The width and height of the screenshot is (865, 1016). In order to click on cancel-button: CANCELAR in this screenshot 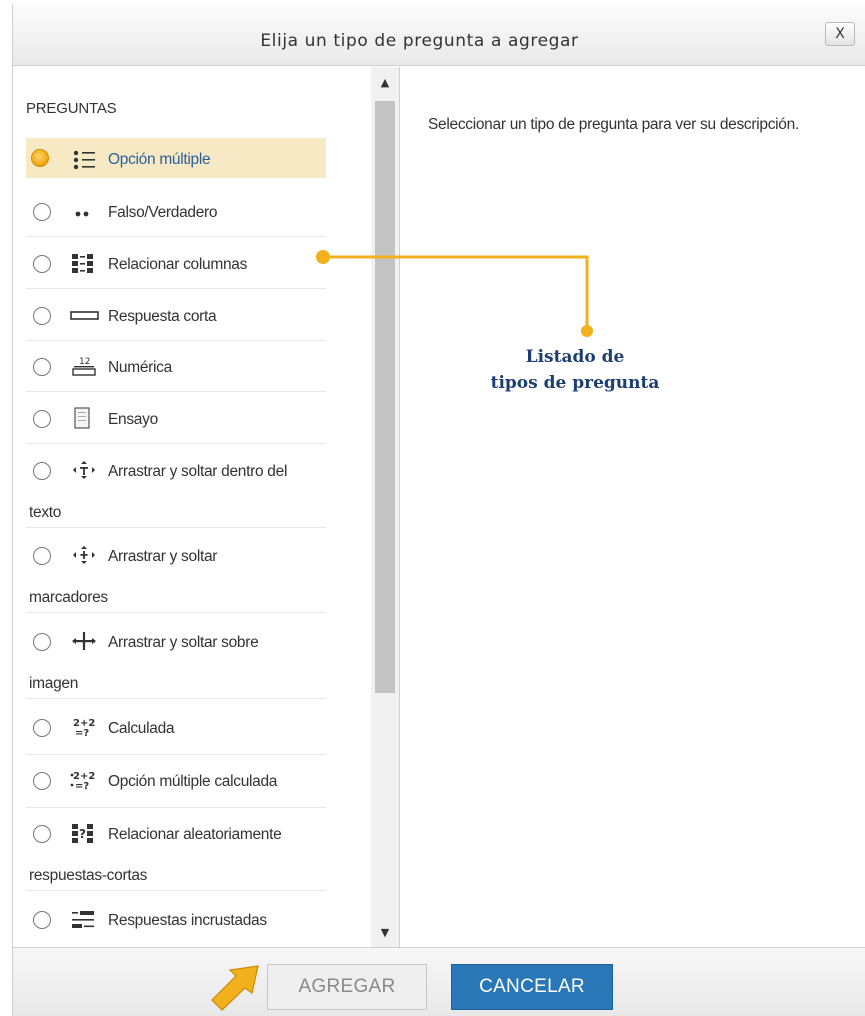, I will do `click(532, 987)`.